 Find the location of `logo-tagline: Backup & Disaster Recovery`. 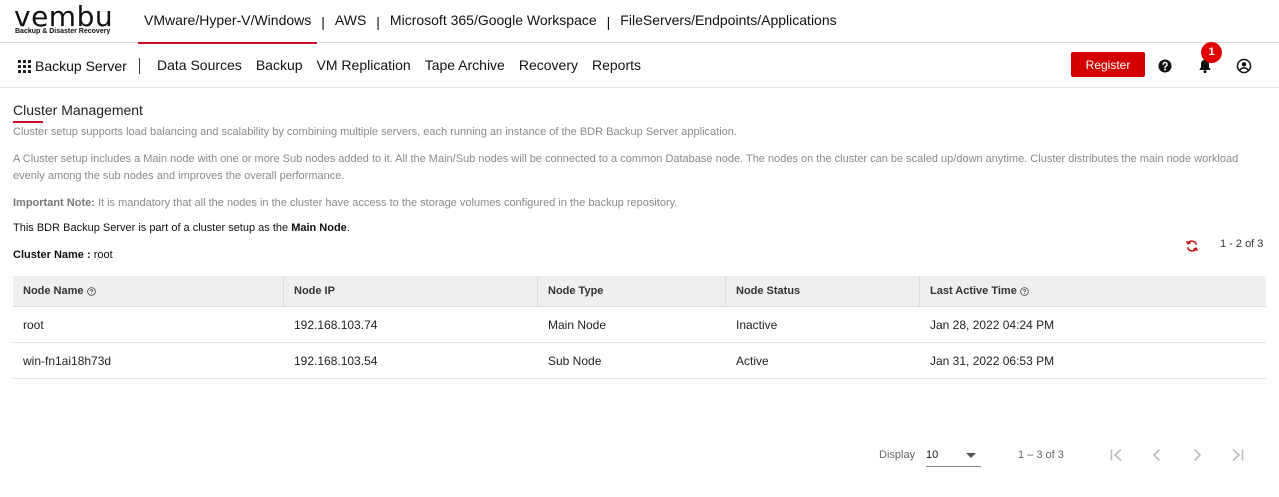

logo-tagline: Backup & Disaster Recovery is located at coordinates (63, 31).